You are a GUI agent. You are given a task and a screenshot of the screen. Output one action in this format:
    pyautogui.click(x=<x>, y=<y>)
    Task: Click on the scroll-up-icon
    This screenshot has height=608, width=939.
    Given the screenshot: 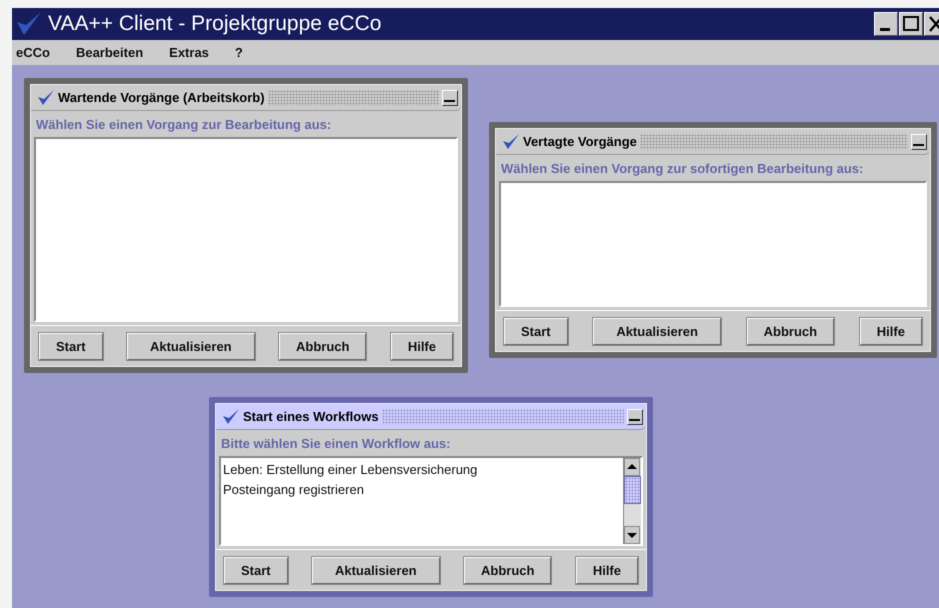 What is the action you would take?
    pyautogui.click(x=632, y=467)
    